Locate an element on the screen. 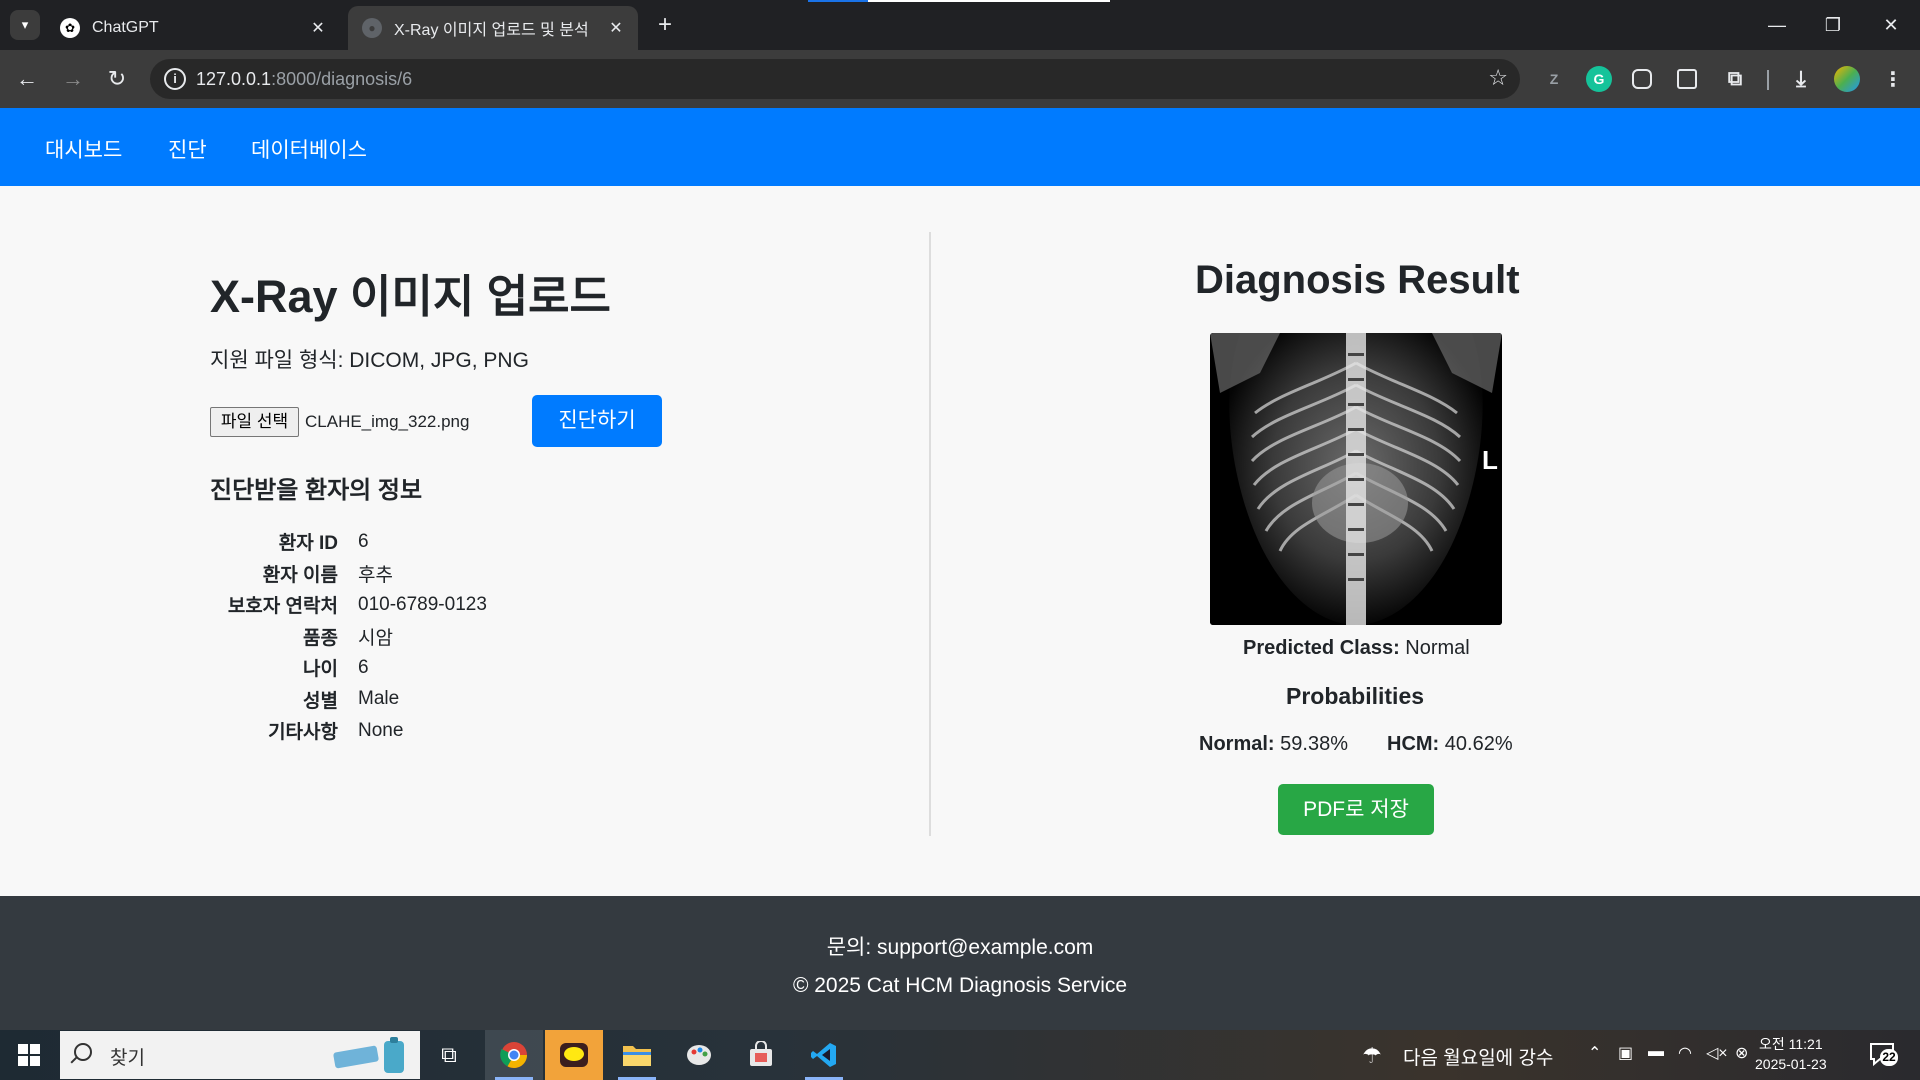 Image resolution: width=1920 pixels, height=1080 pixels. url-text: 127.0.0.1:8000/diagnosis/6 is located at coordinates (304, 79).